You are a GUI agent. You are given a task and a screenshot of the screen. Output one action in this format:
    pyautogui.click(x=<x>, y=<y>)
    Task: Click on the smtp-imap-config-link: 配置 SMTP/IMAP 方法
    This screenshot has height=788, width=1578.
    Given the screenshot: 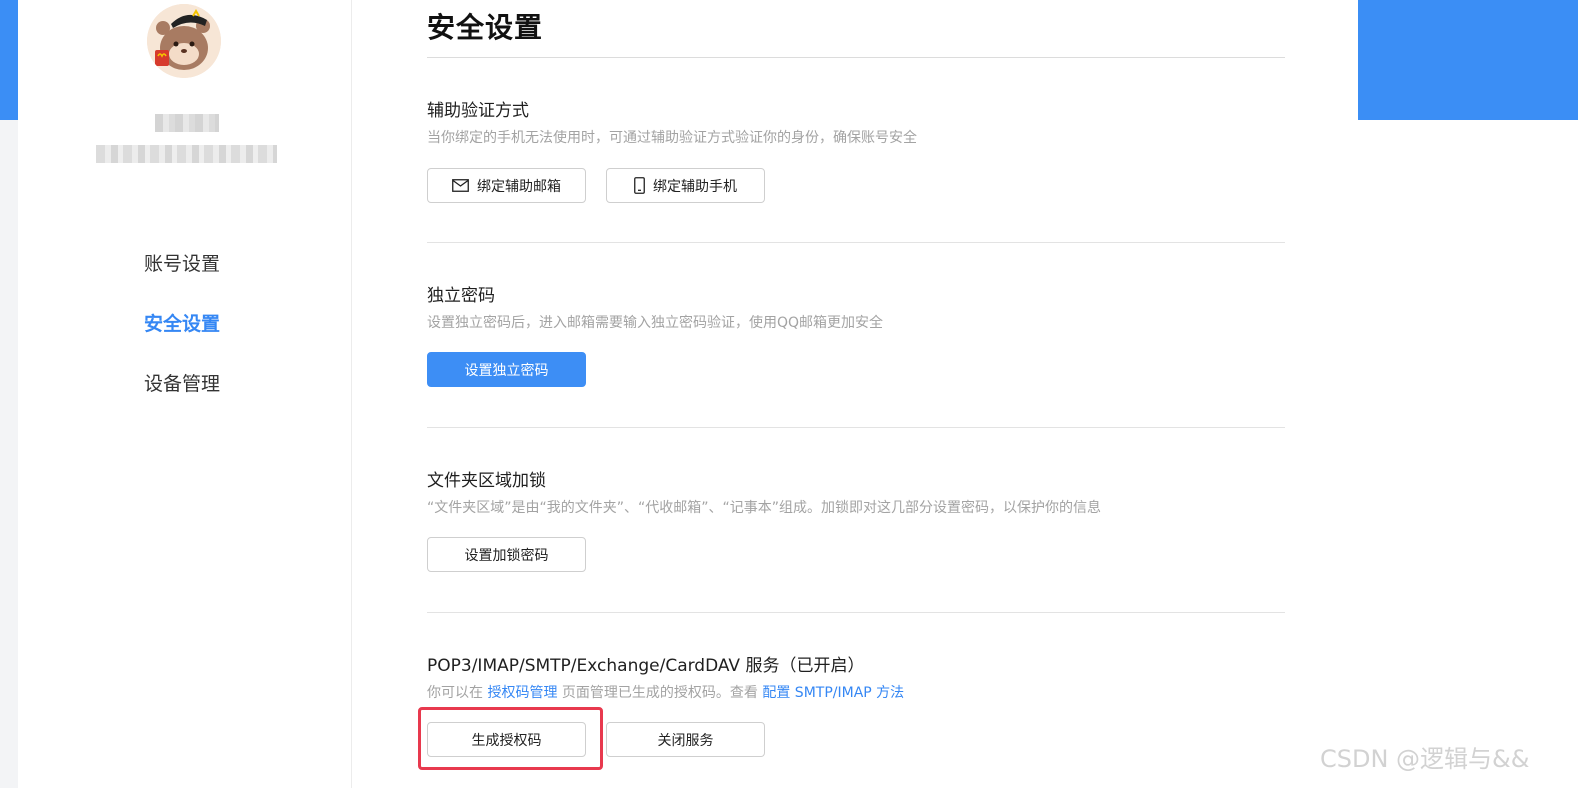 What is the action you would take?
    pyautogui.click(x=833, y=693)
    